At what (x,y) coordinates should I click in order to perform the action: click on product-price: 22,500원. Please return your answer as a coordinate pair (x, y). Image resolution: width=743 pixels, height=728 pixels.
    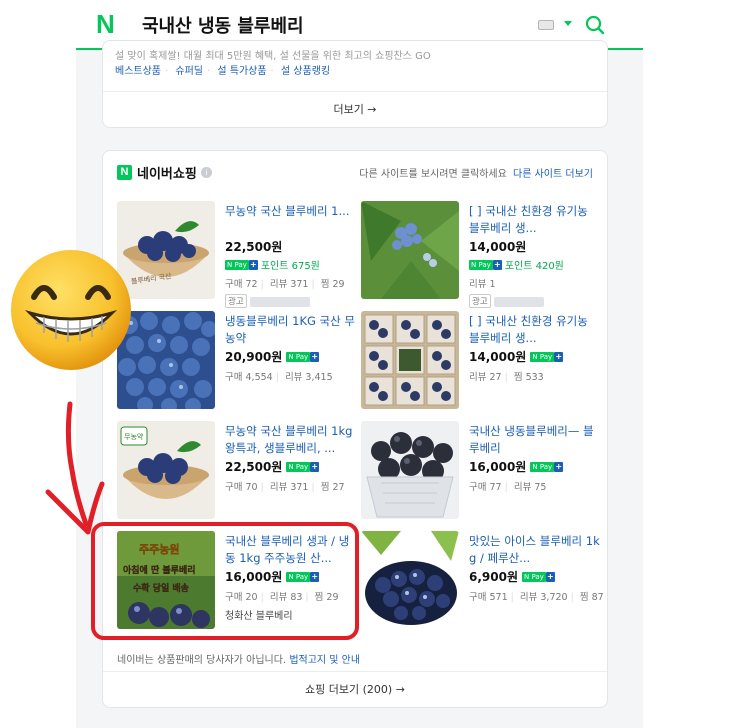
    Looking at the image, I should click on (291, 246).